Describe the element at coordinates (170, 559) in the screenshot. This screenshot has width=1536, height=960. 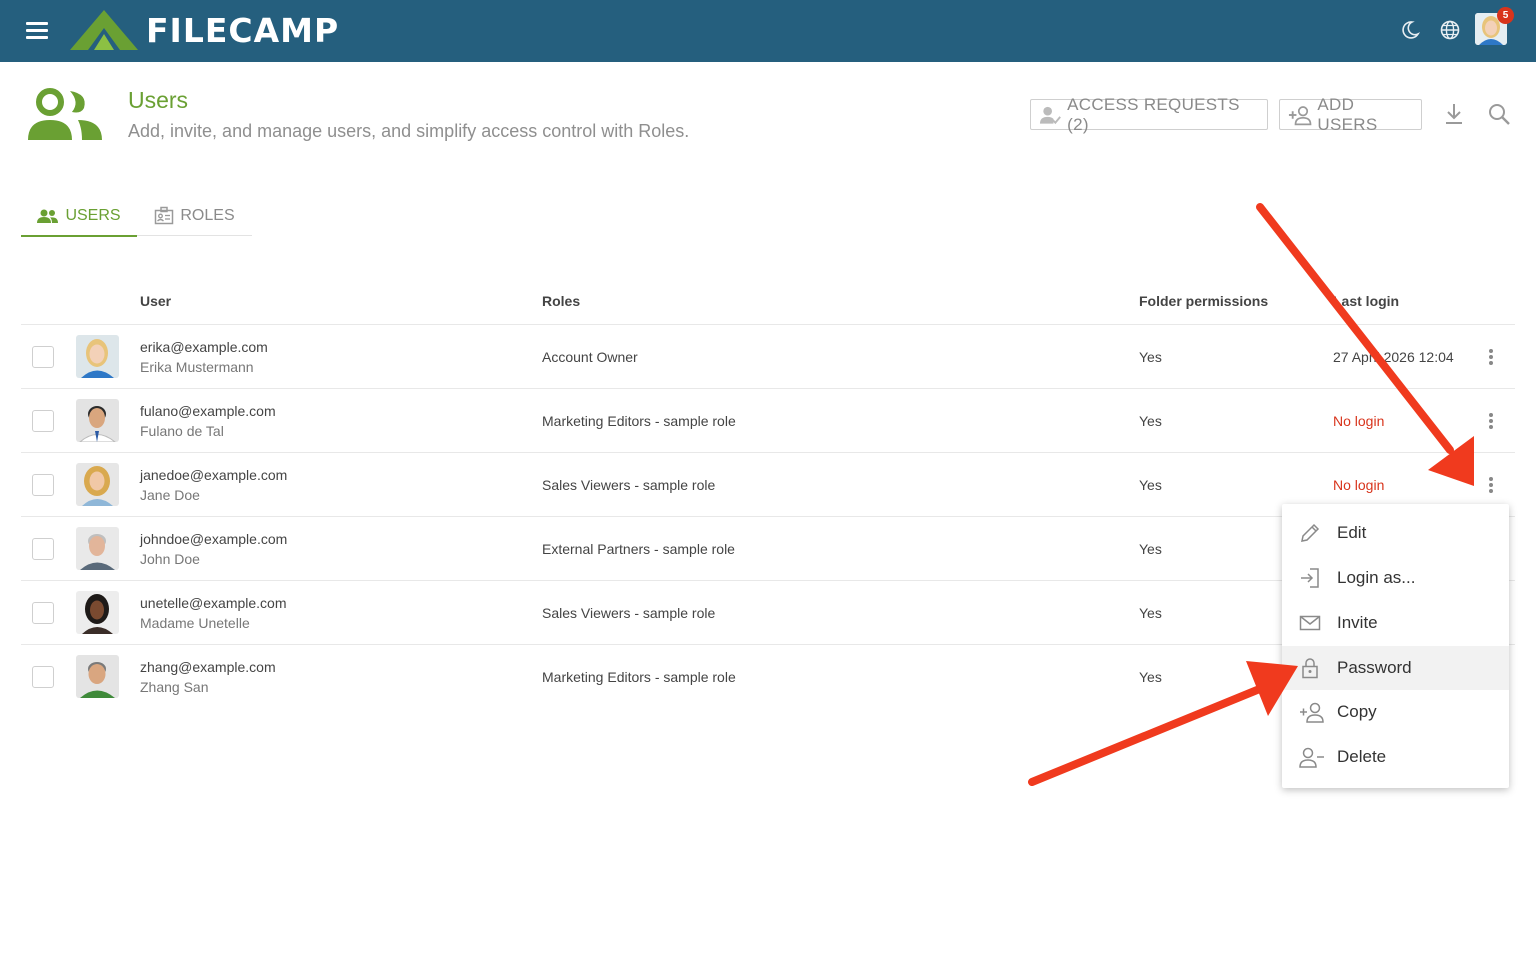
I see `user-name: John Doe` at that location.